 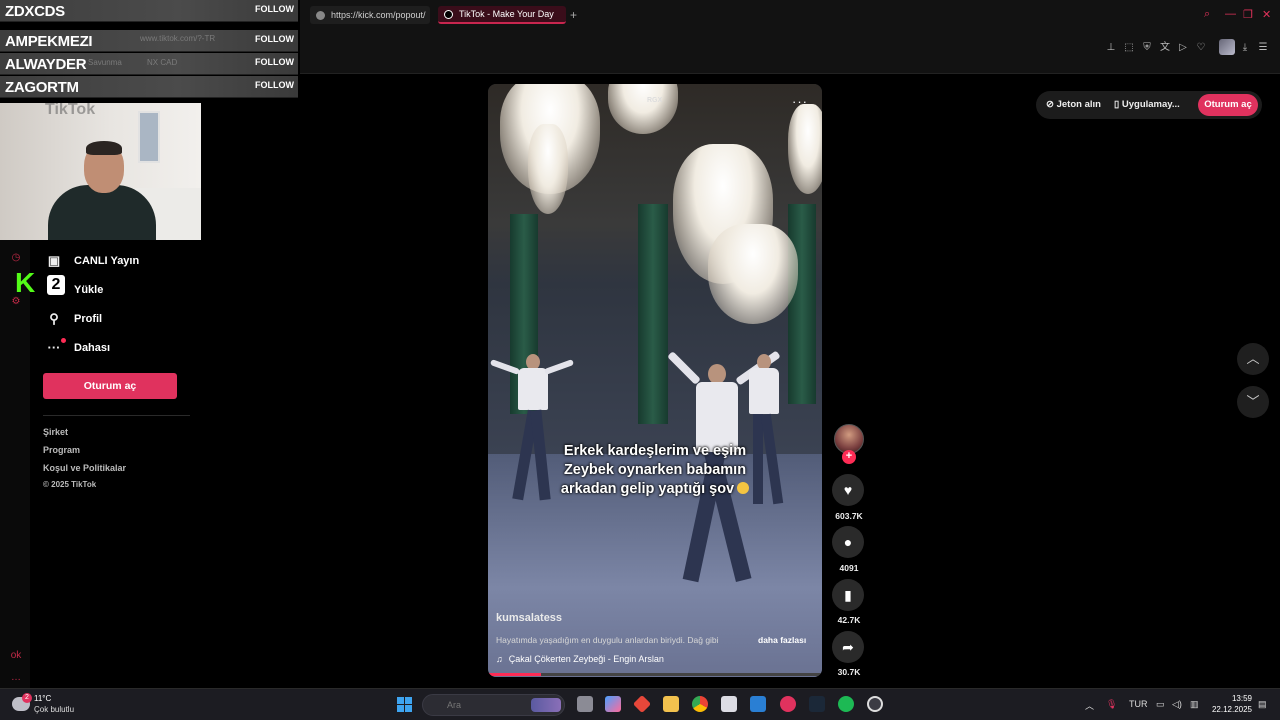 What do you see at coordinates (408, 708) in the screenshot?
I see `windows-logo-pane` at bounding box center [408, 708].